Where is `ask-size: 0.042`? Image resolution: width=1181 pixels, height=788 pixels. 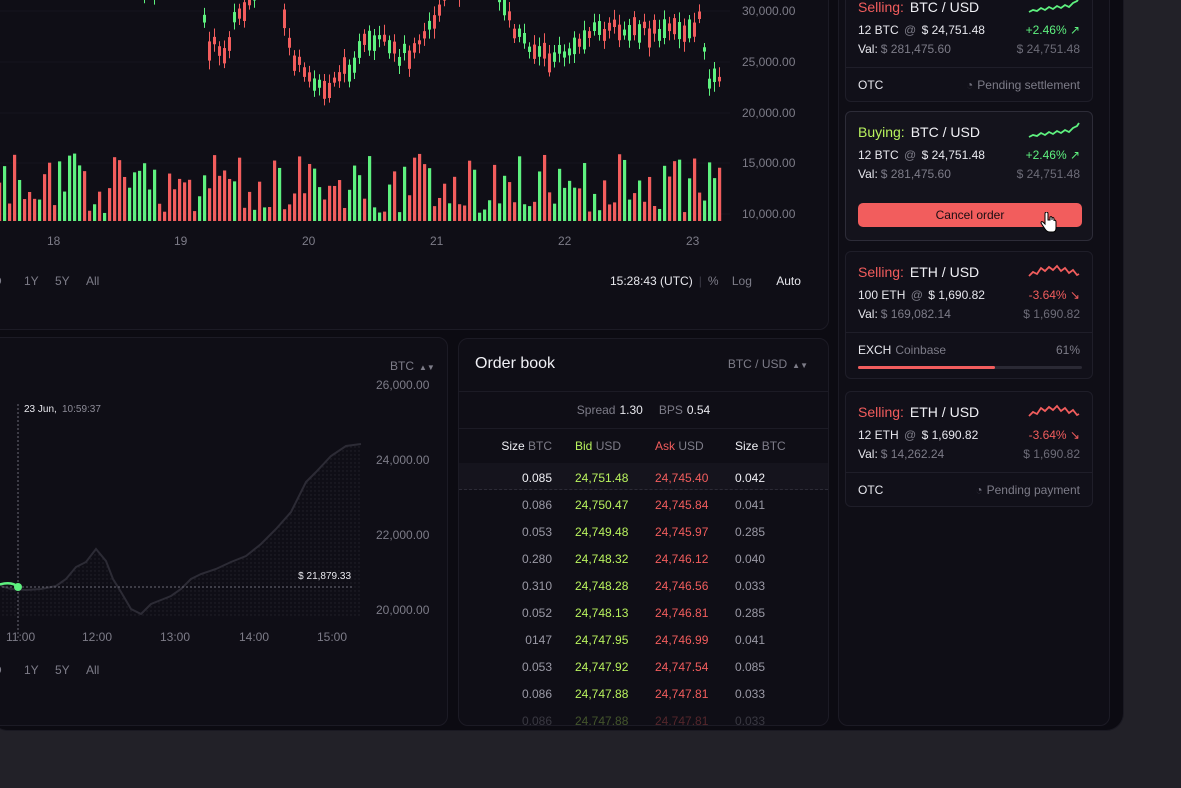
ask-size: 0.042 is located at coordinates (750, 478).